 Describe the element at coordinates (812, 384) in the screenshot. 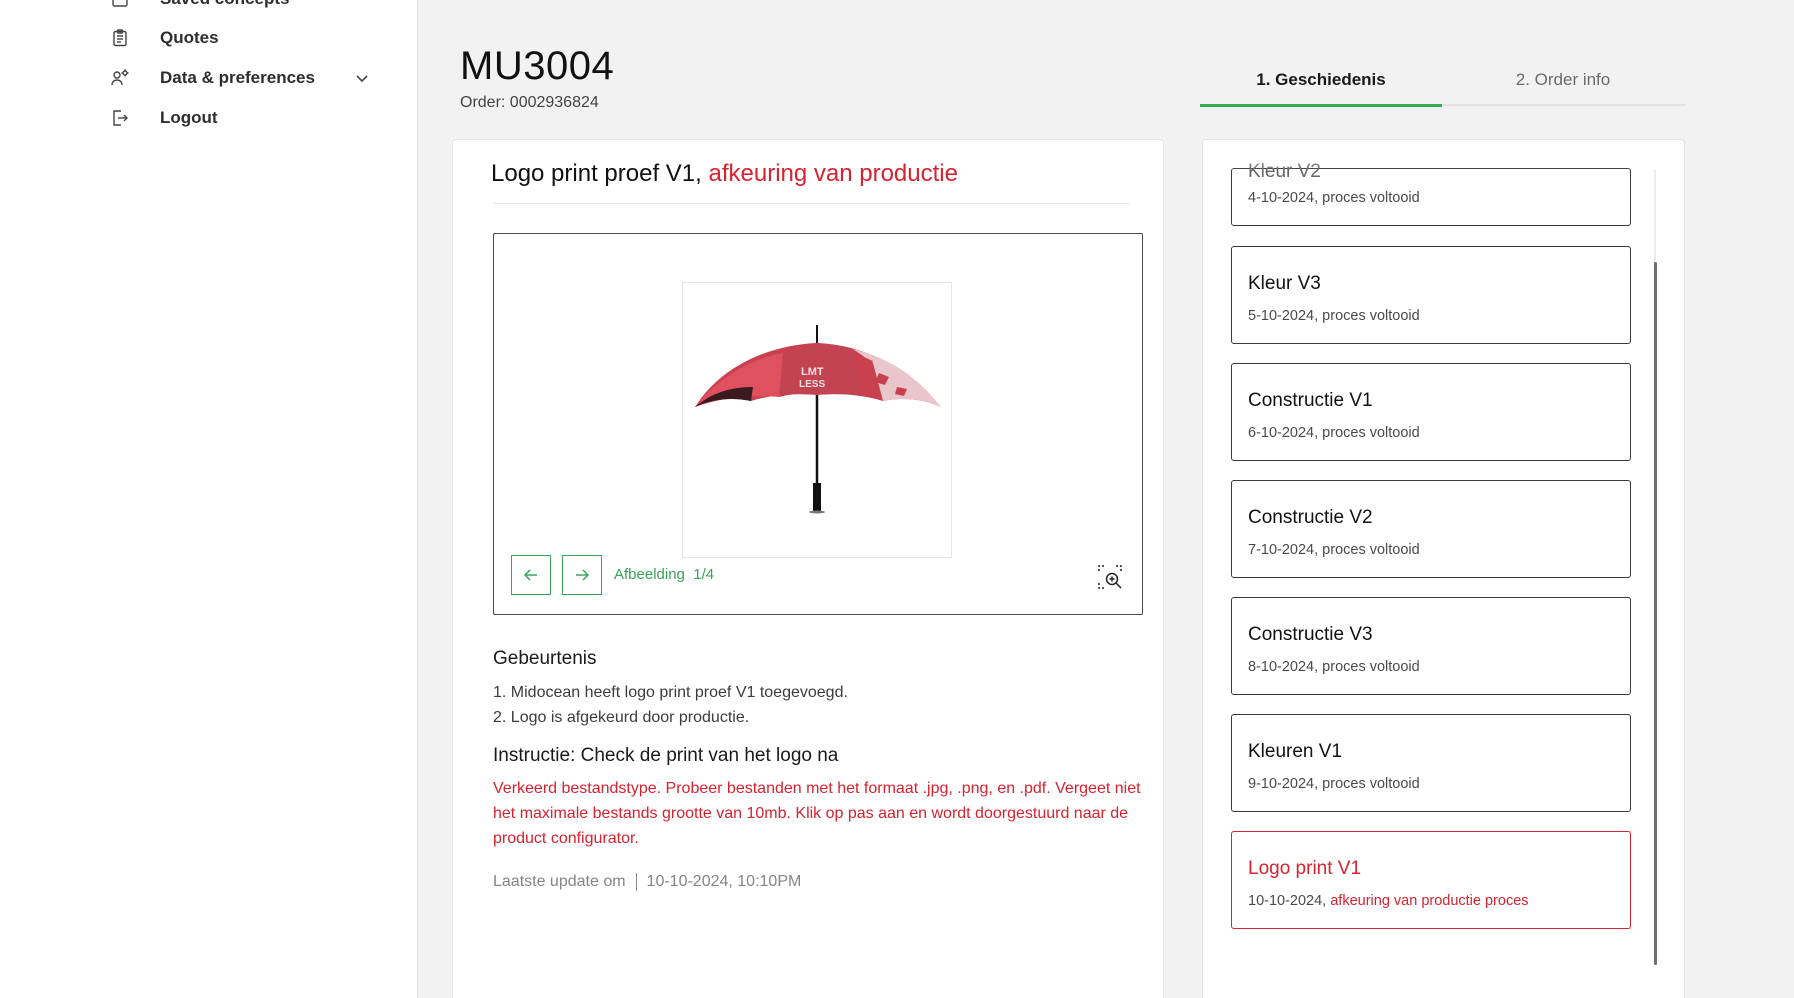

I see `svg-text: LESS` at that location.